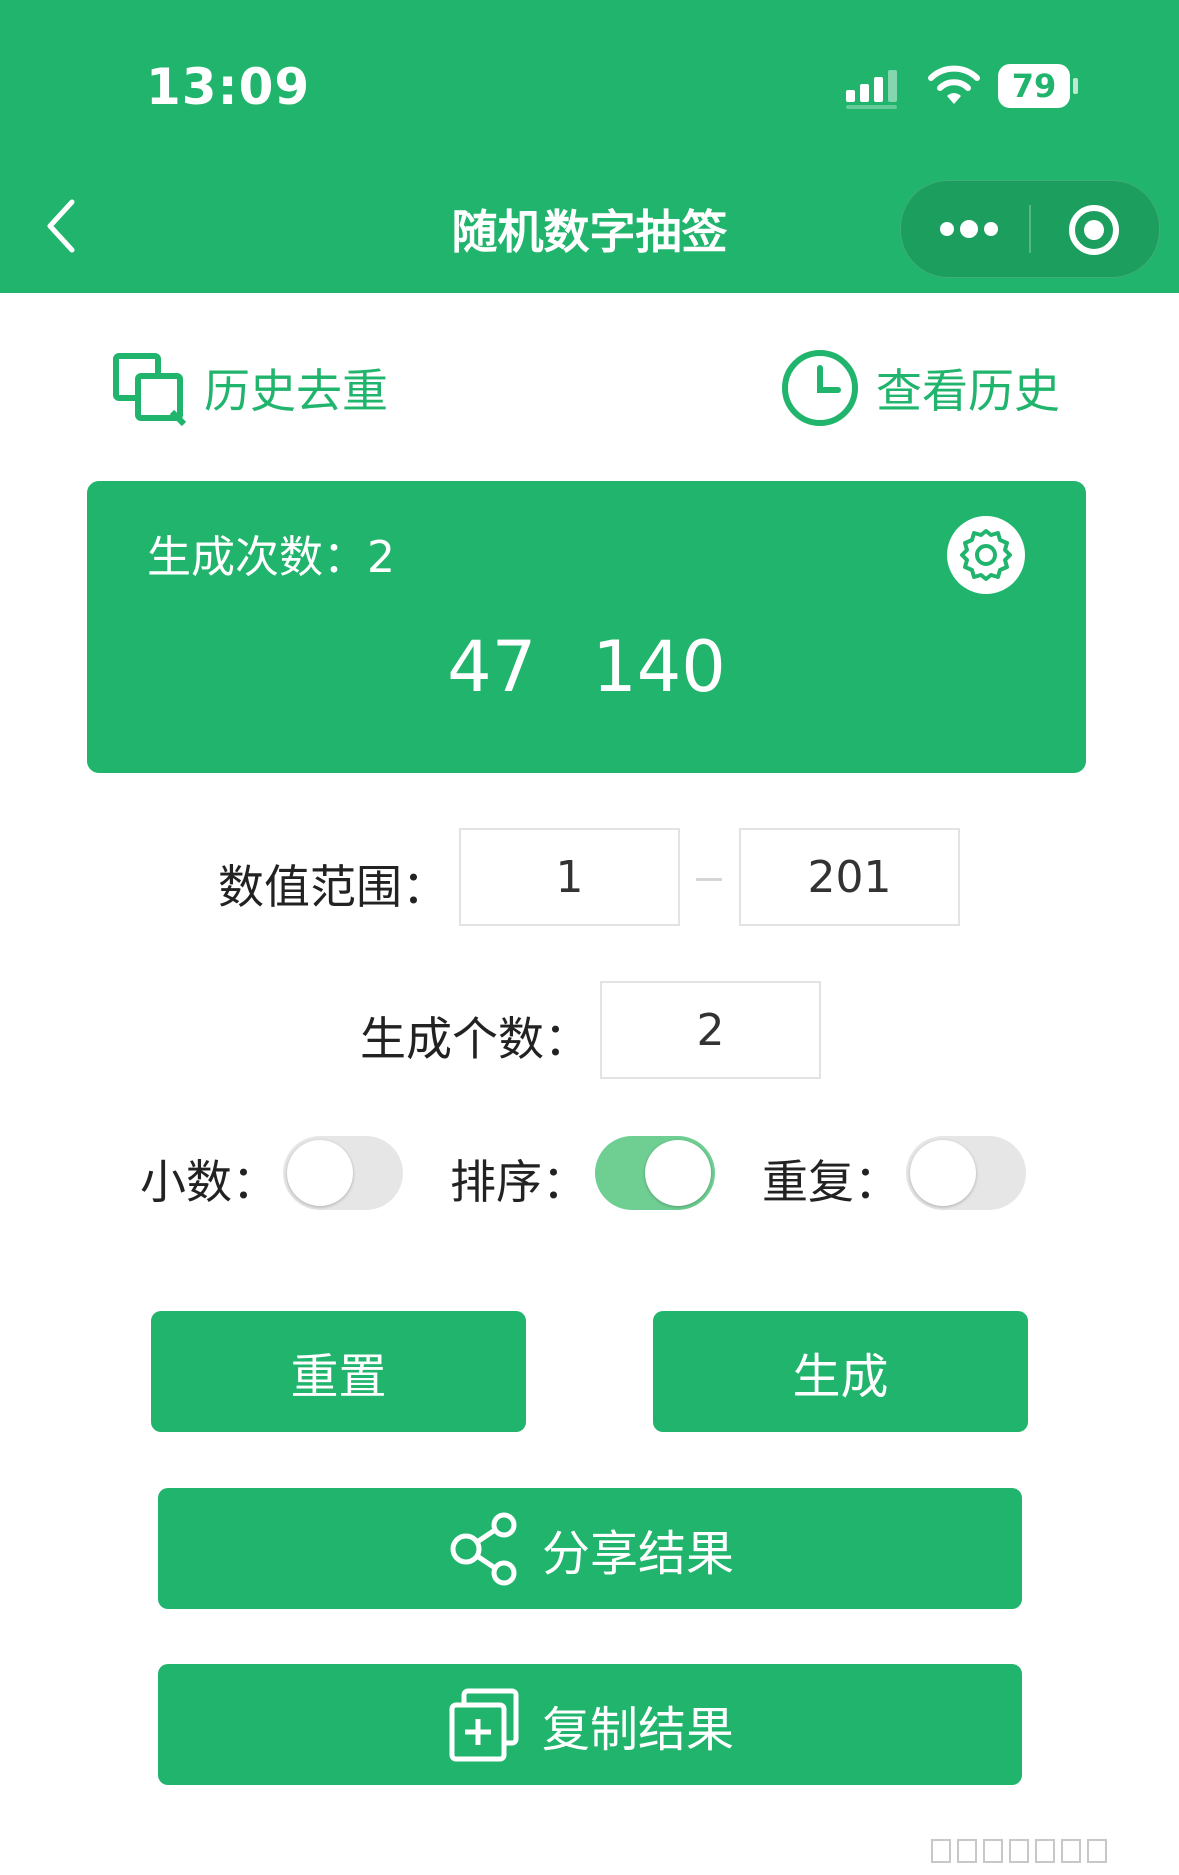 The image size is (1179, 1875). What do you see at coordinates (475, 1039) in the screenshot?
I see `count-label: 生成个数：` at bounding box center [475, 1039].